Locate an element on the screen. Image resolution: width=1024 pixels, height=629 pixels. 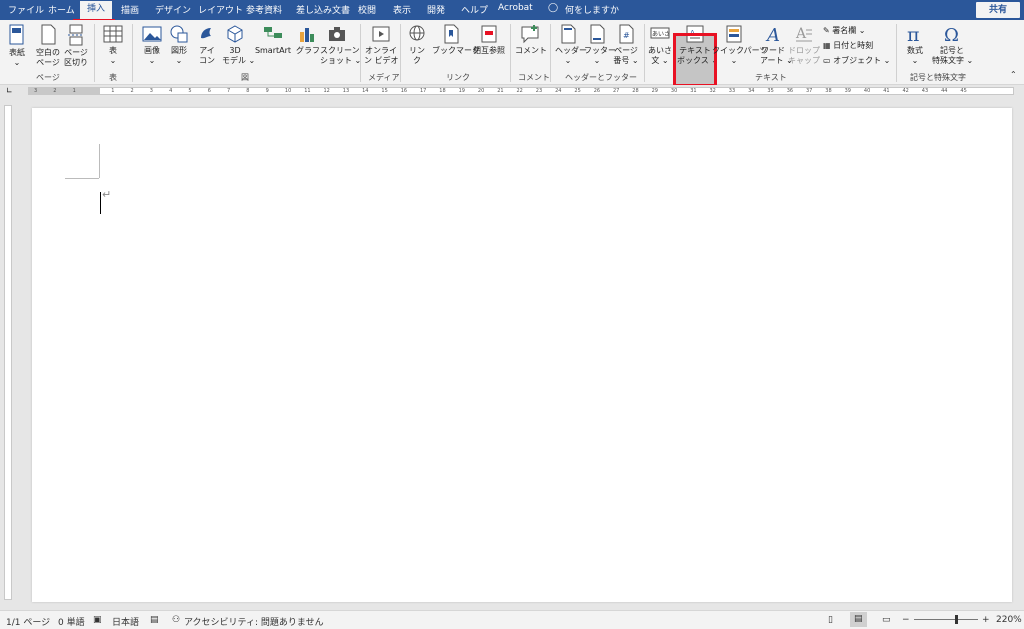
wordart-icon: A is located at coordinates (772, 34).